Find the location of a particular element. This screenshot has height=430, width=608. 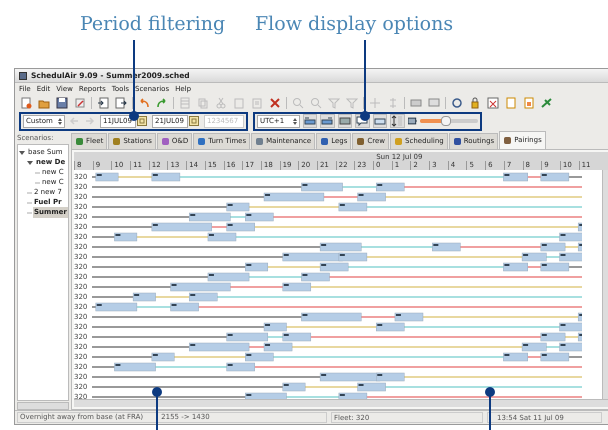

redo-icon is located at coordinates (162, 103).